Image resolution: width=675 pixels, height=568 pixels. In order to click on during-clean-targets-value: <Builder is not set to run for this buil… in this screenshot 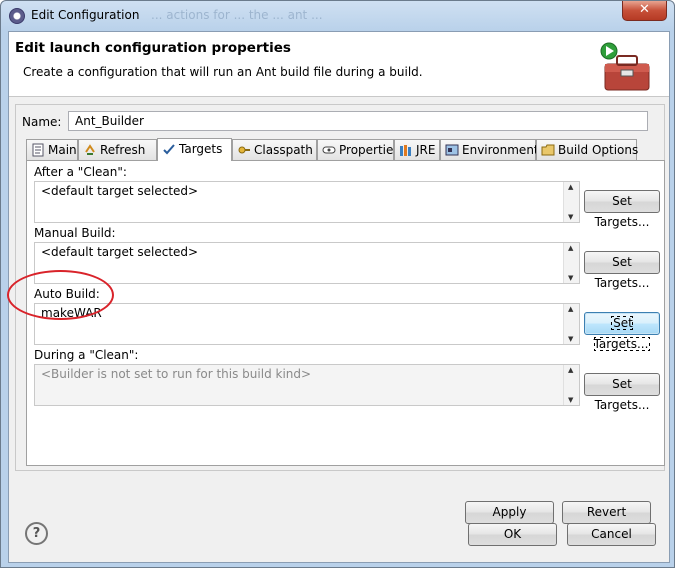, I will do `click(176, 374)`.